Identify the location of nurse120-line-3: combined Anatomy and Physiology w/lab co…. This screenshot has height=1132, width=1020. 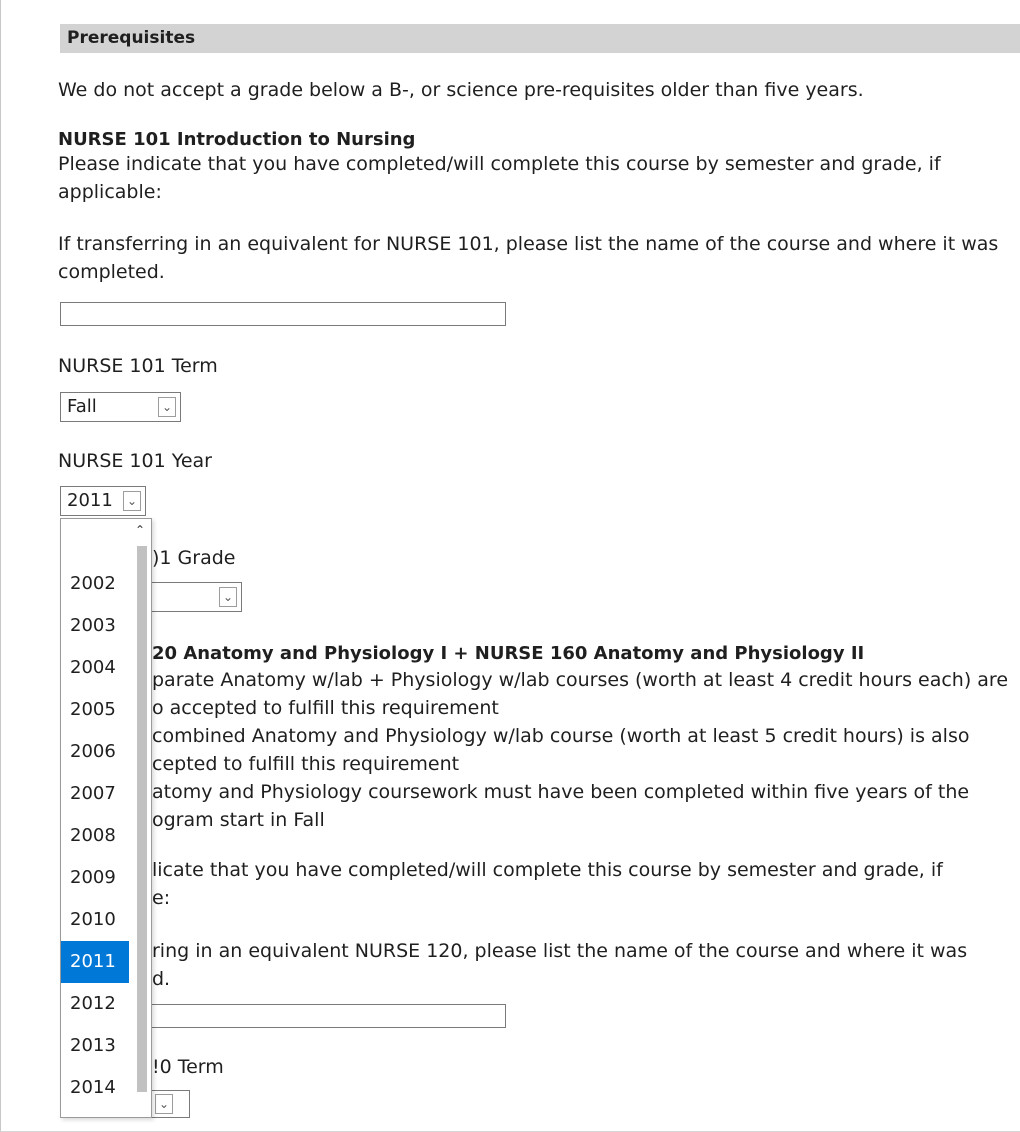
(561, 736).